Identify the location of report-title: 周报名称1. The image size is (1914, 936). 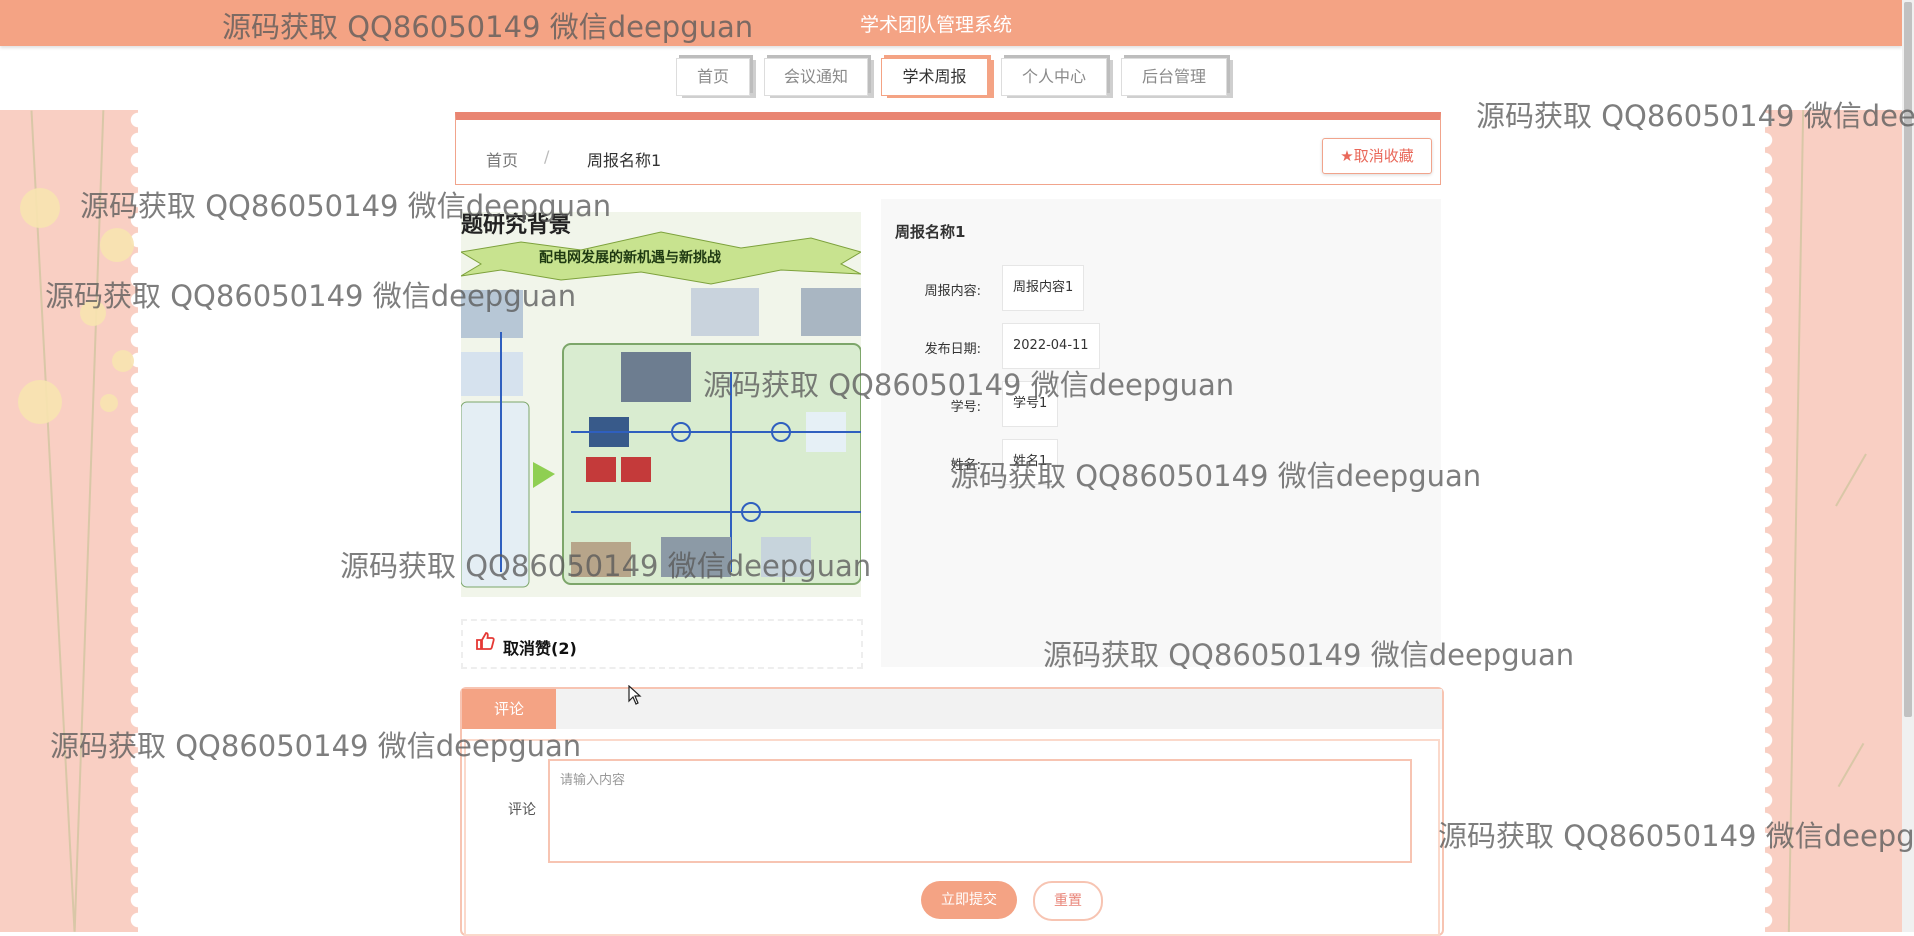
(930, 232).